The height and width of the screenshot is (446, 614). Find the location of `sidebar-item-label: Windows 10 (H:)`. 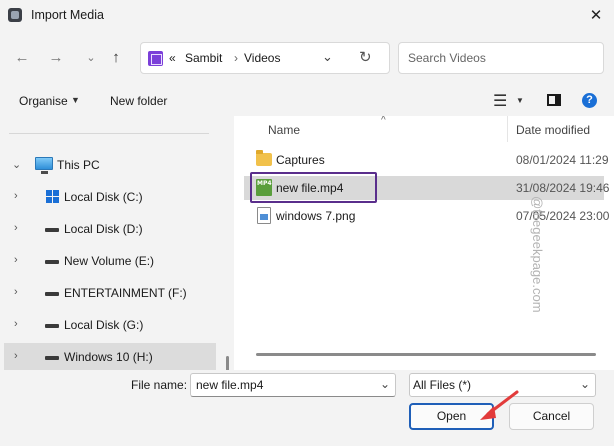

sidebar-item-label: Windows 10 (H:) is located at coordinates (108, 357).